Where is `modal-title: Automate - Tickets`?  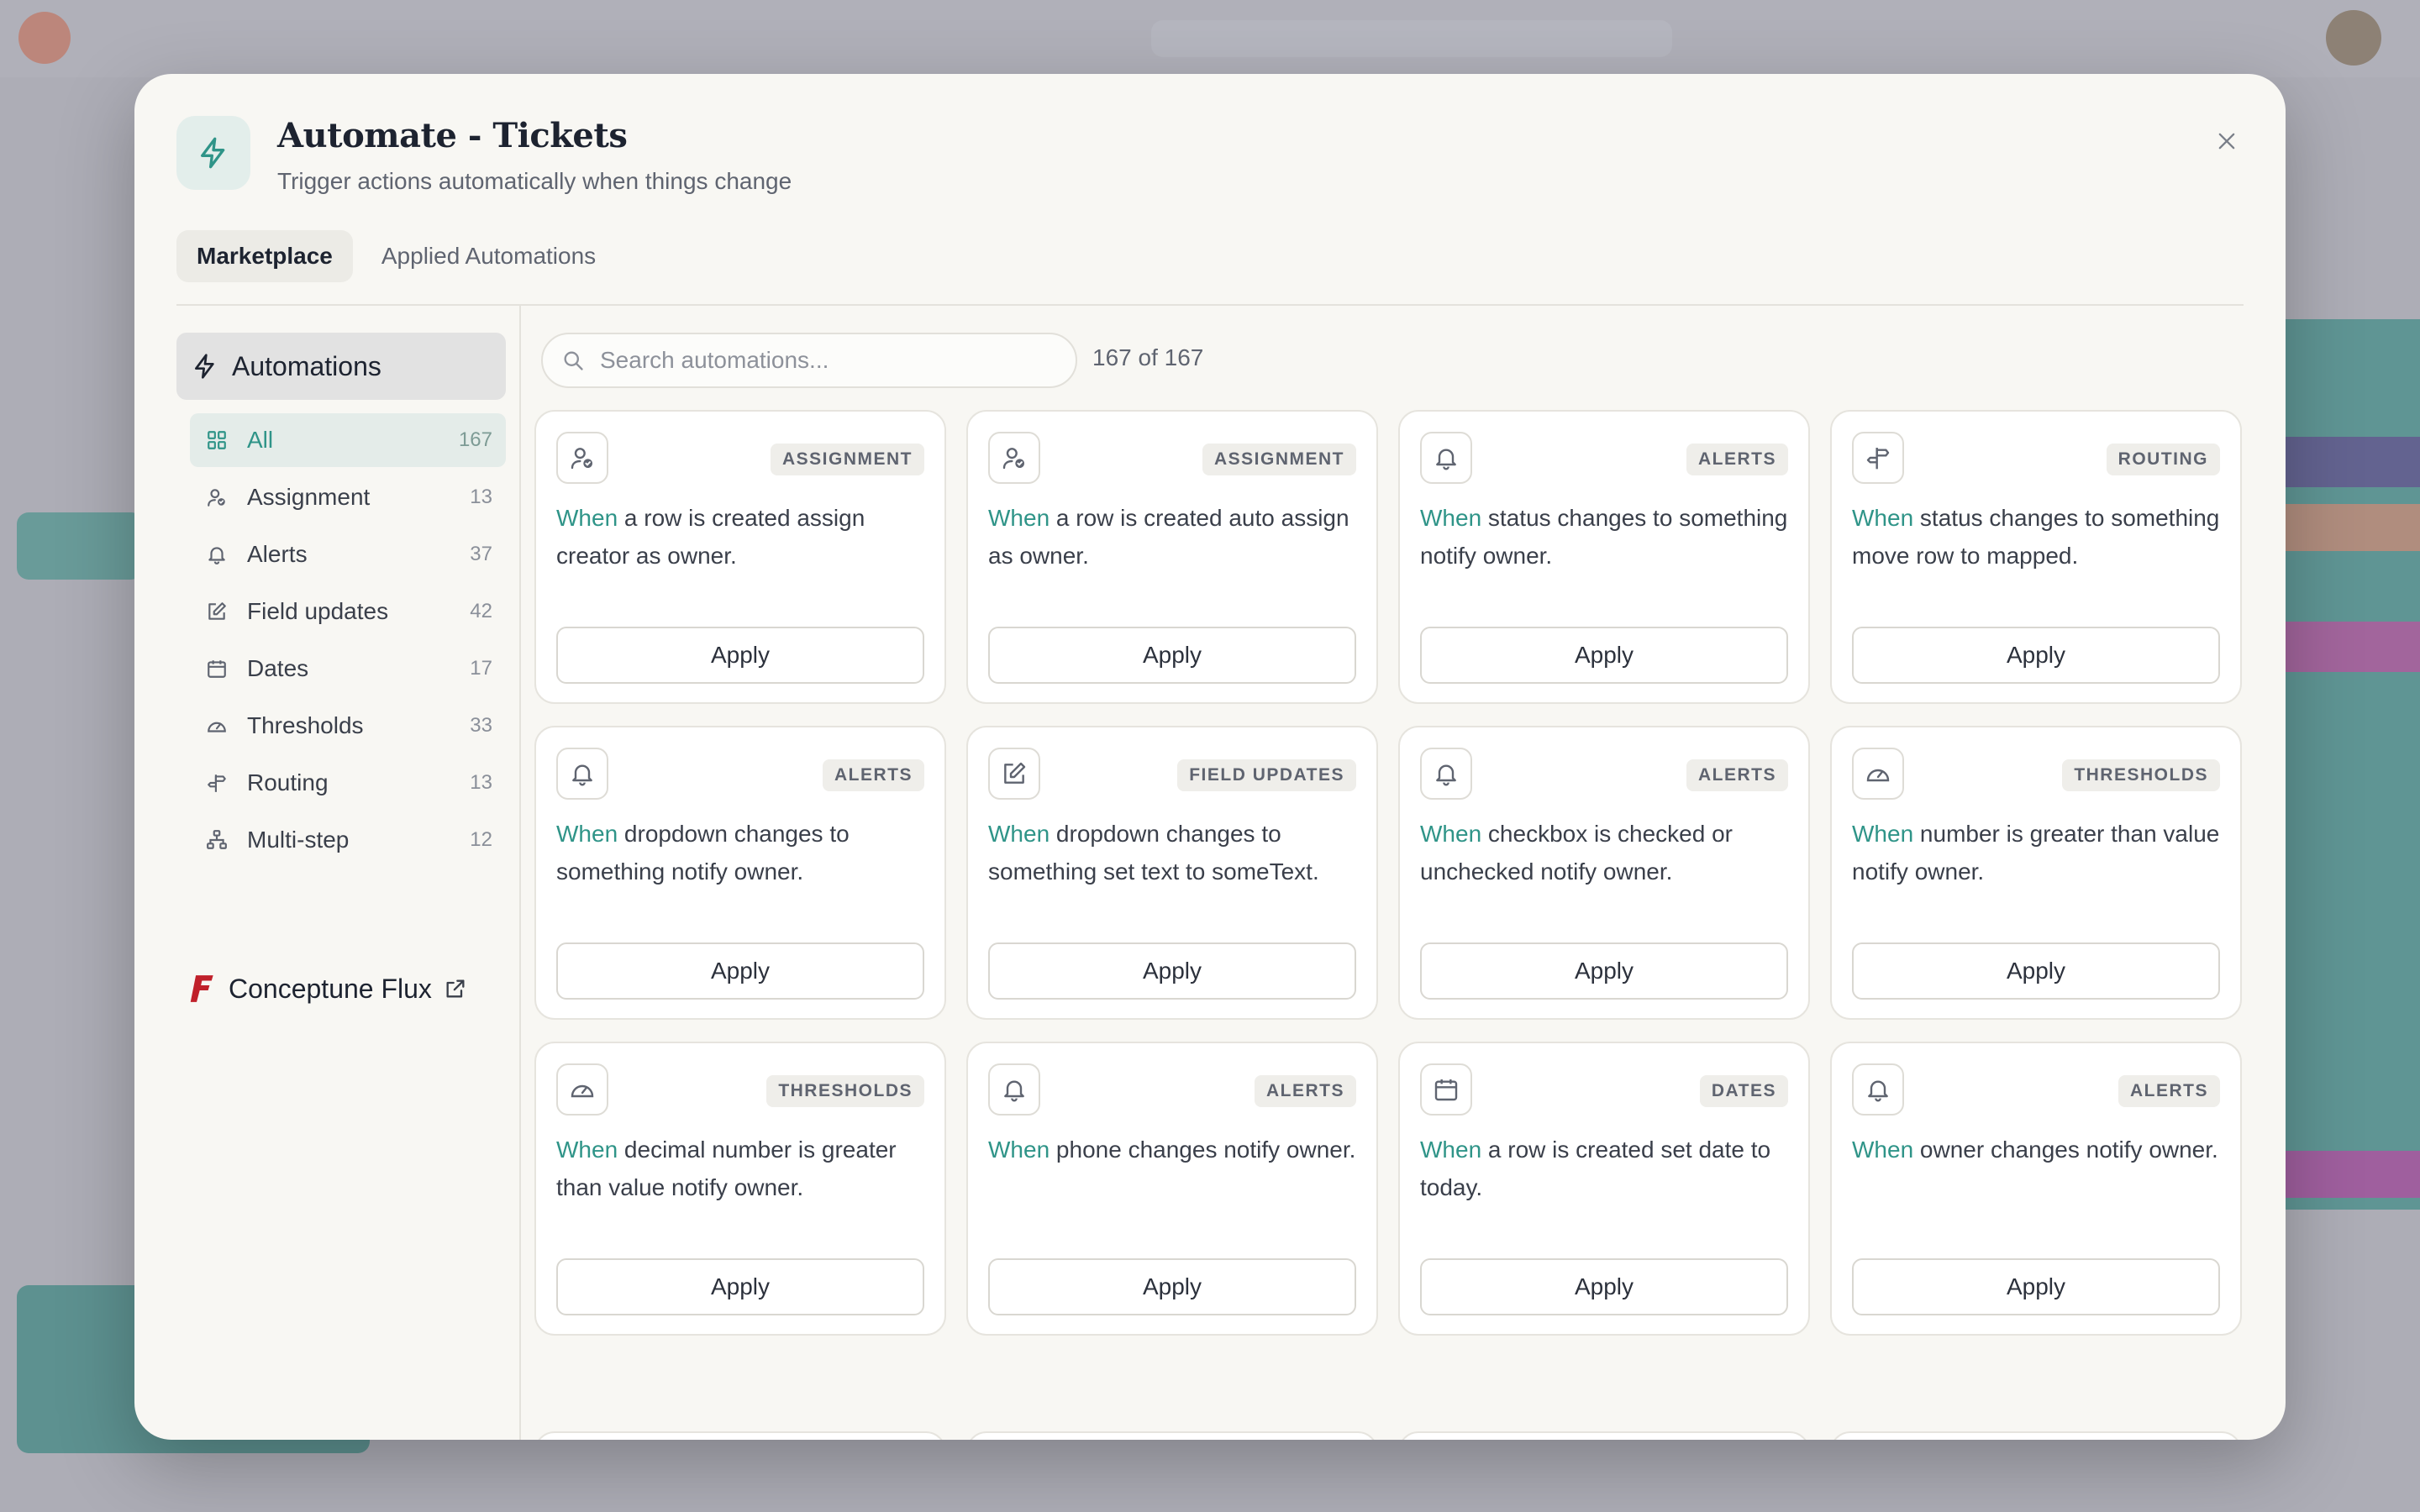 modal-title: Automate - Tickets is located at coordinates (452, 135).